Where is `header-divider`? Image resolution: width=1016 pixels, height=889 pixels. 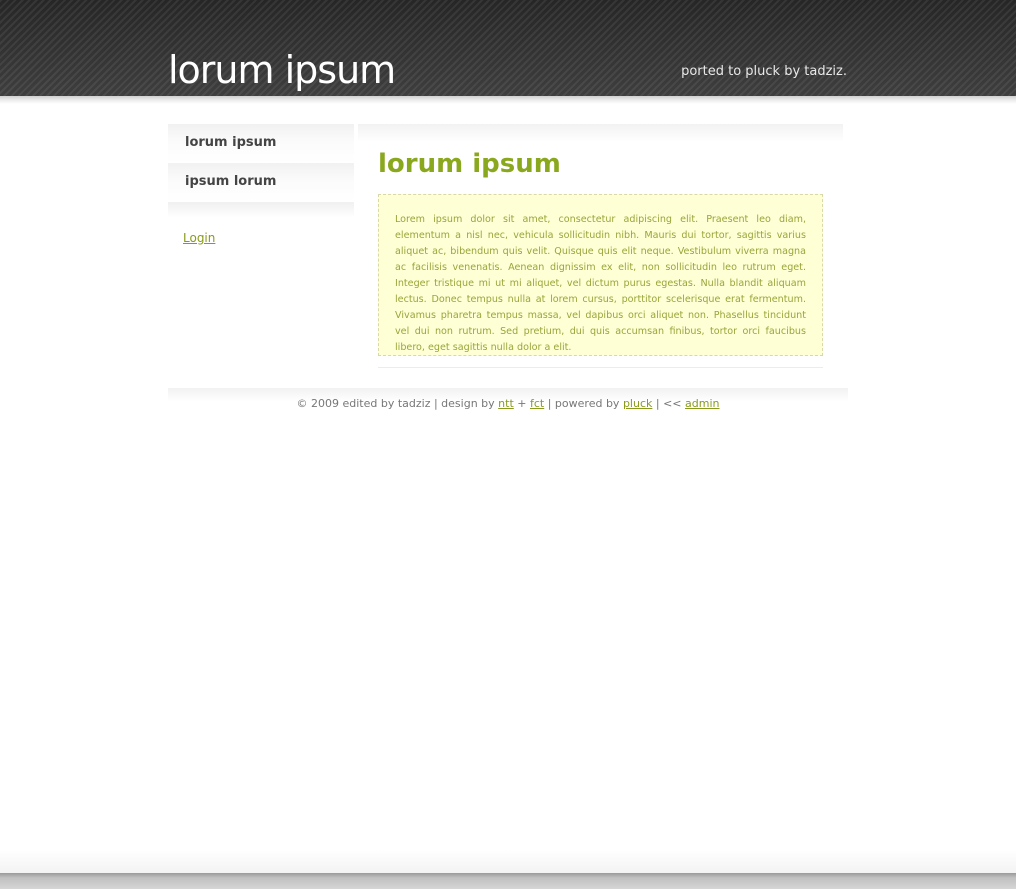
header-divider is located at coordinates (508, 100).